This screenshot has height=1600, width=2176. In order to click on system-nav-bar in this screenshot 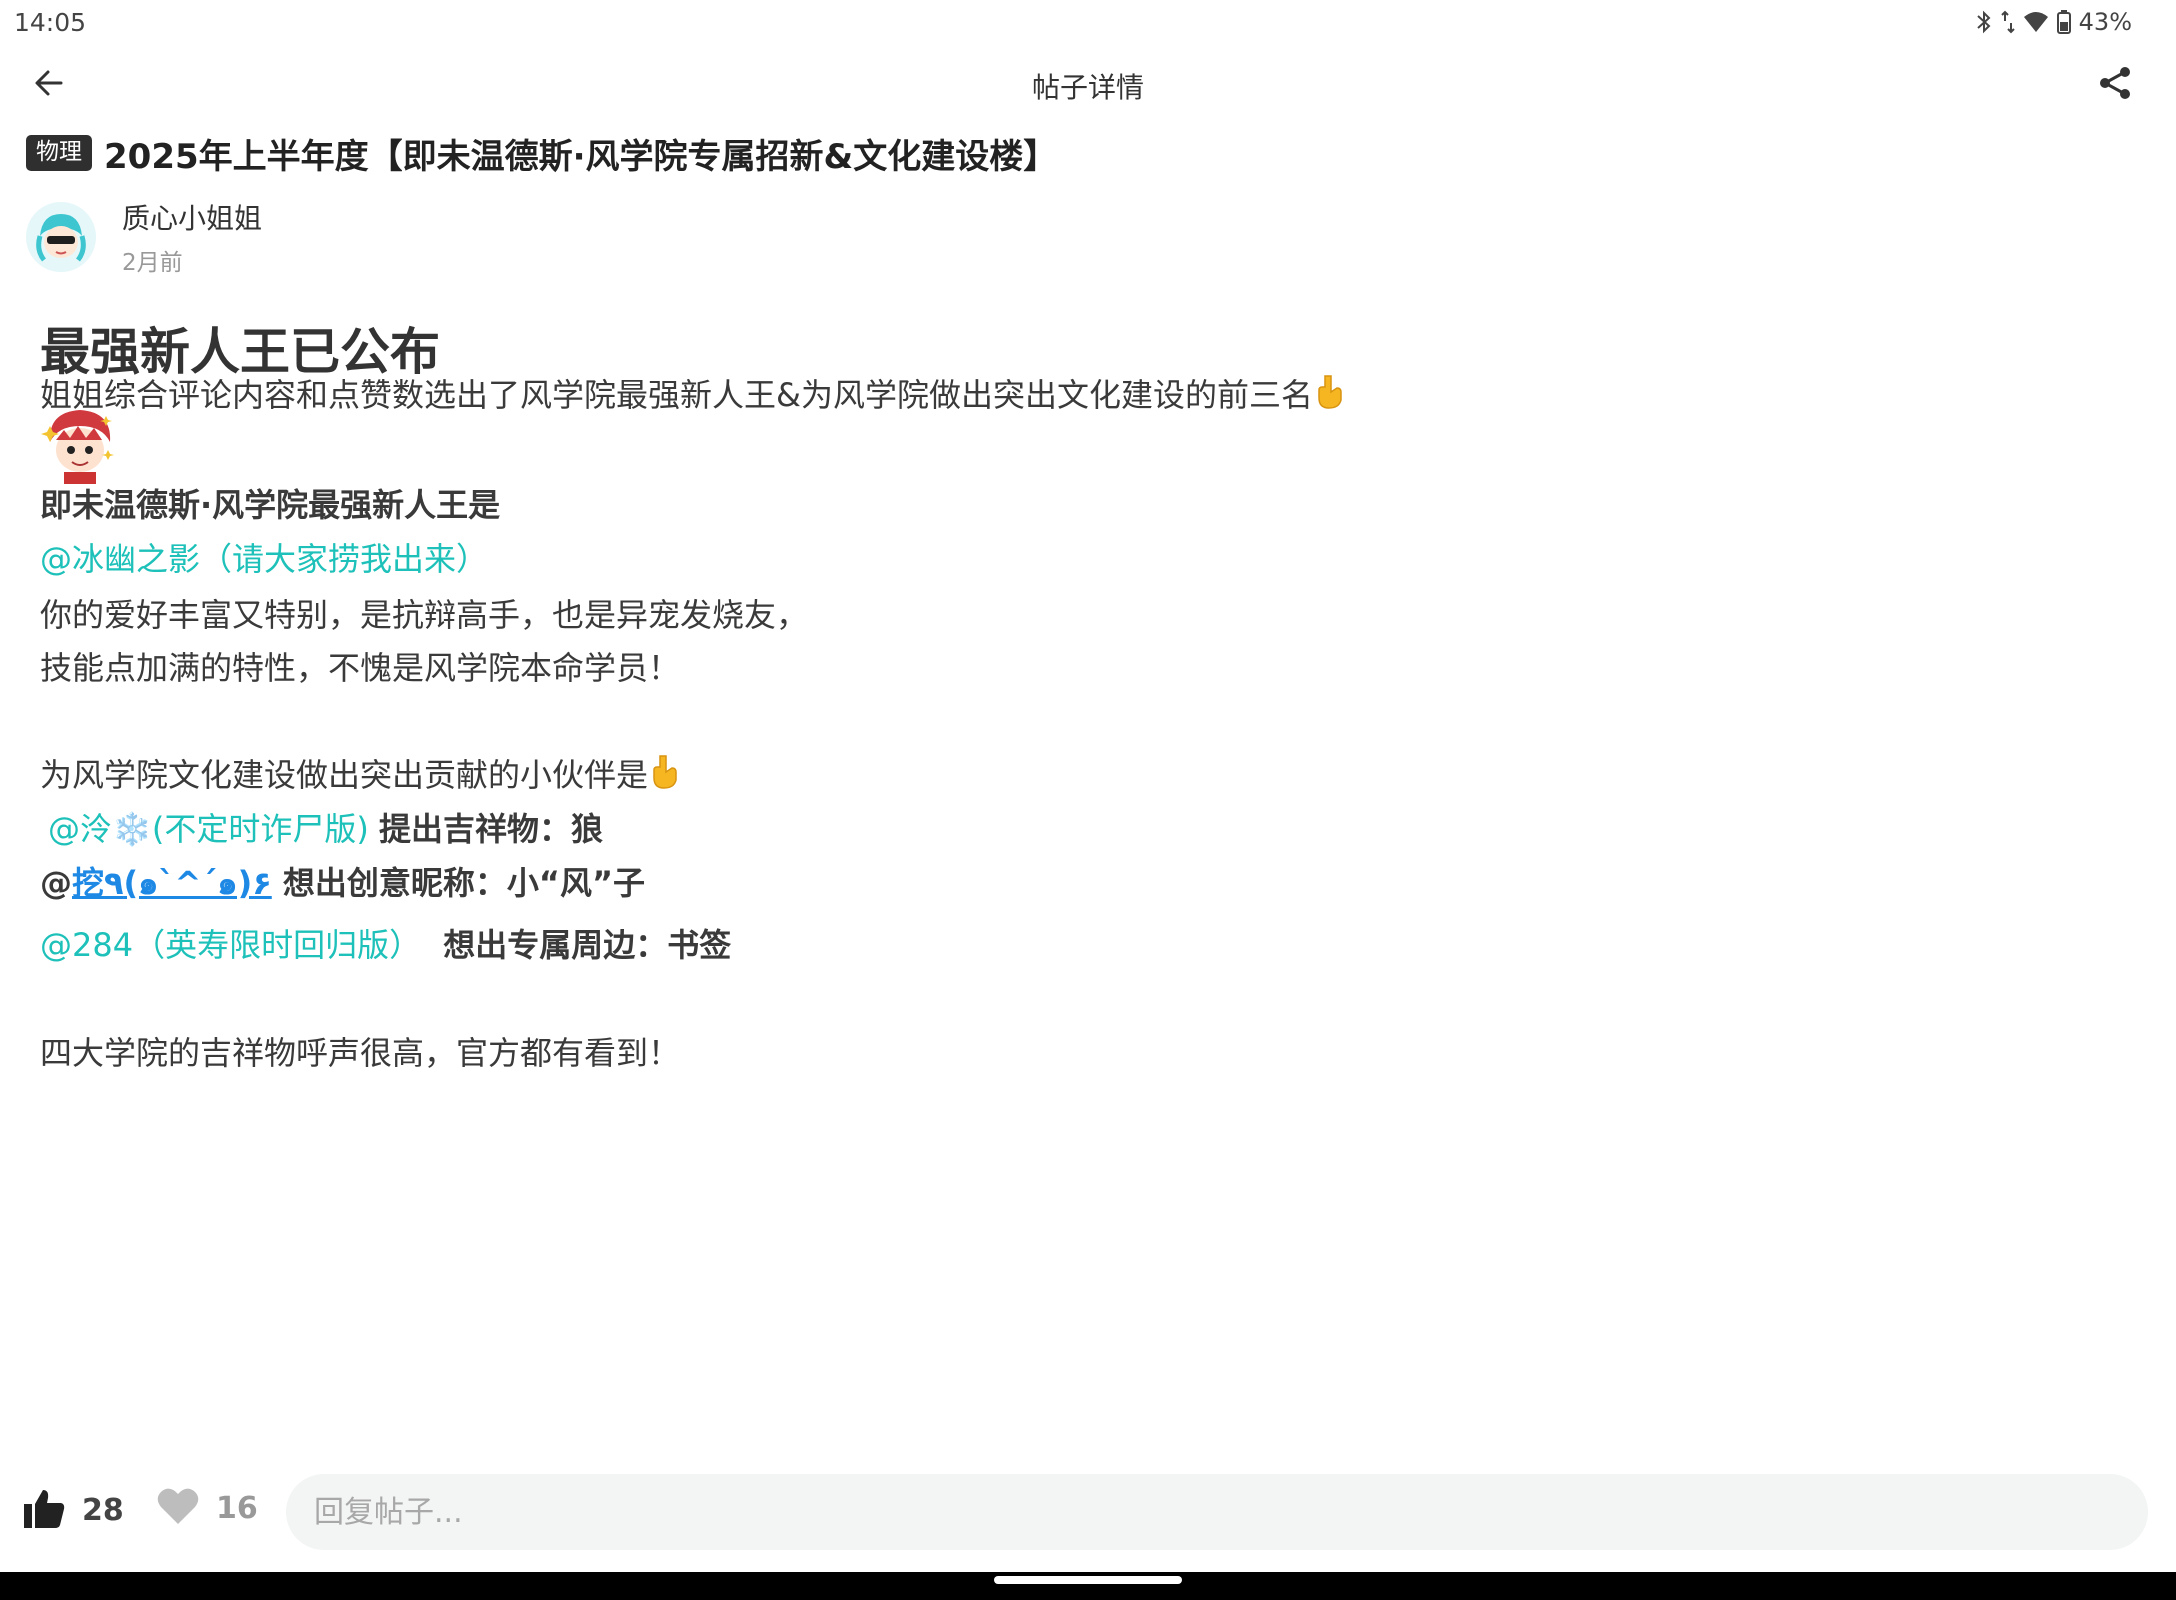, I will do `click(1088, 1586)`.